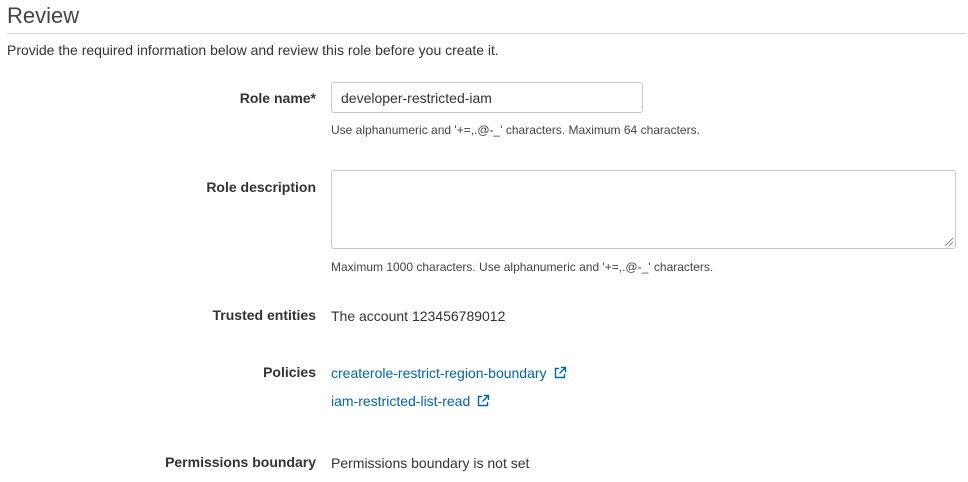 This screenshot has height=482, width=968. I want to click on trusted-entities-value: The account 123456789012, so click(418, 316).